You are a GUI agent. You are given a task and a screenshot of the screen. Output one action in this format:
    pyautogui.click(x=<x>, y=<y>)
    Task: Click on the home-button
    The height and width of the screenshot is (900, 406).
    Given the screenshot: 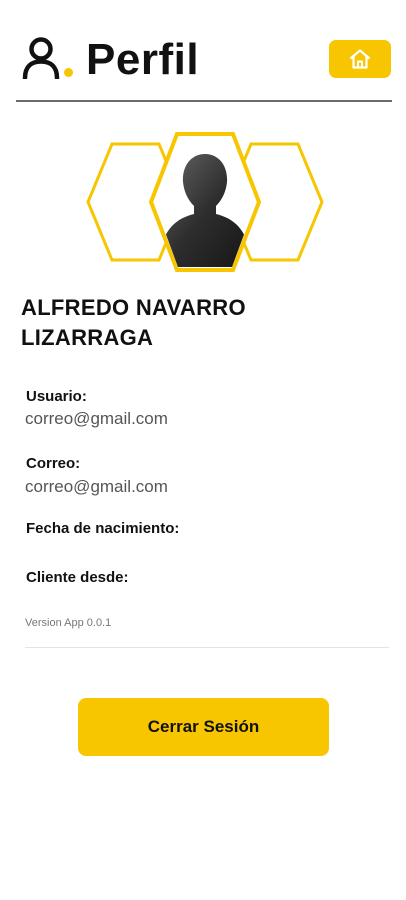 What is the action you would take?
    pyautogui.click(x=360, y=59)
    